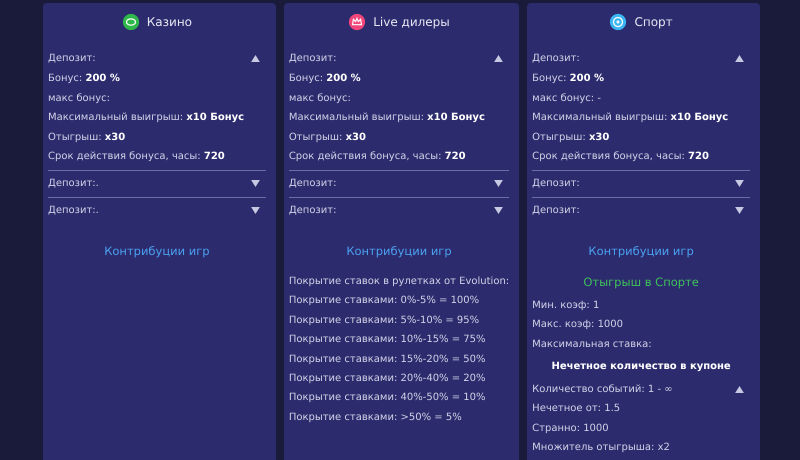  I want to click on card-title: Казино, so click(169, 22).